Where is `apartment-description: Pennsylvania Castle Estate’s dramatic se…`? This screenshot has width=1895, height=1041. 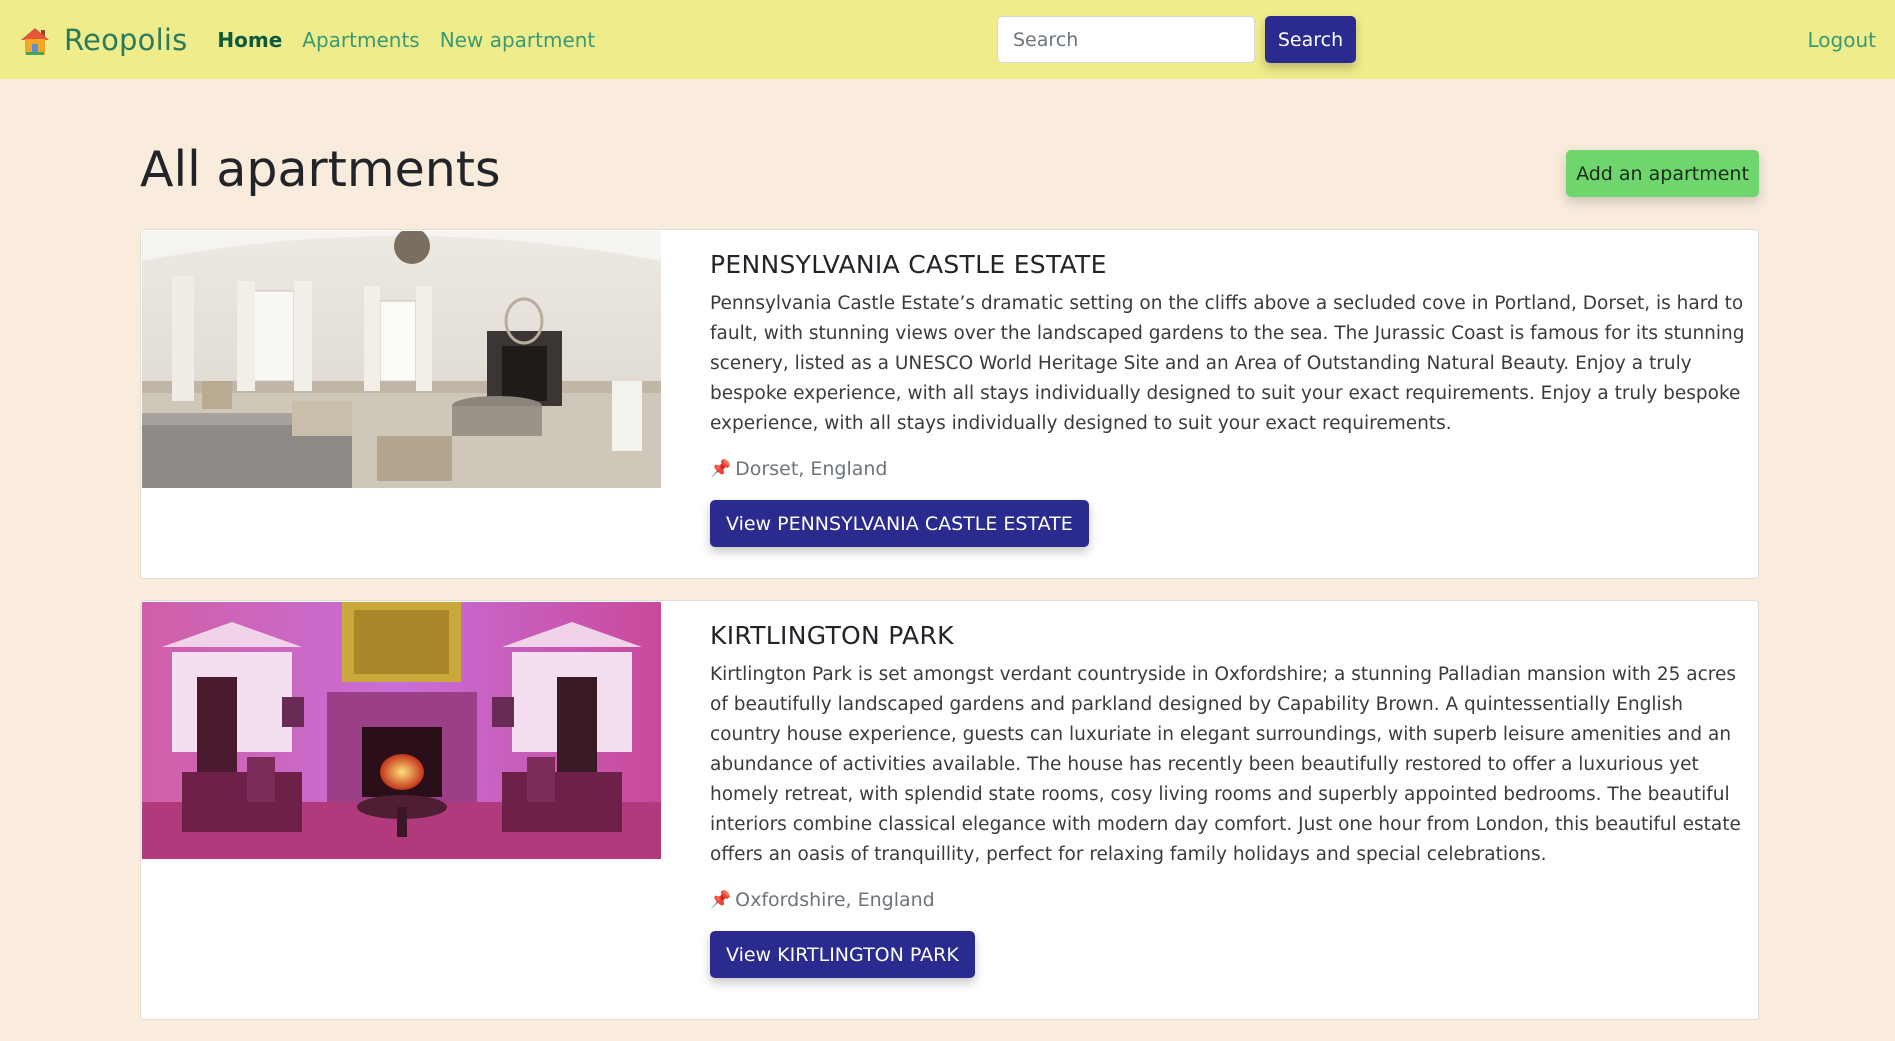
apartment-description: Pennsylvania Castle Estate’s dramatic se… is located at coordinates (1227, 363).